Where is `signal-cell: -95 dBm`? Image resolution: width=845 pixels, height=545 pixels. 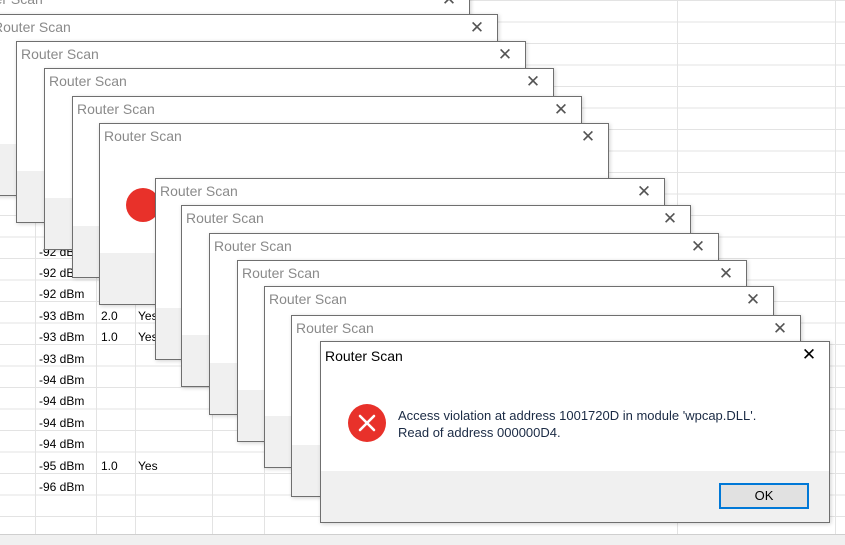 signal-cell: -95 dBm is located at coordinates (62, 465).